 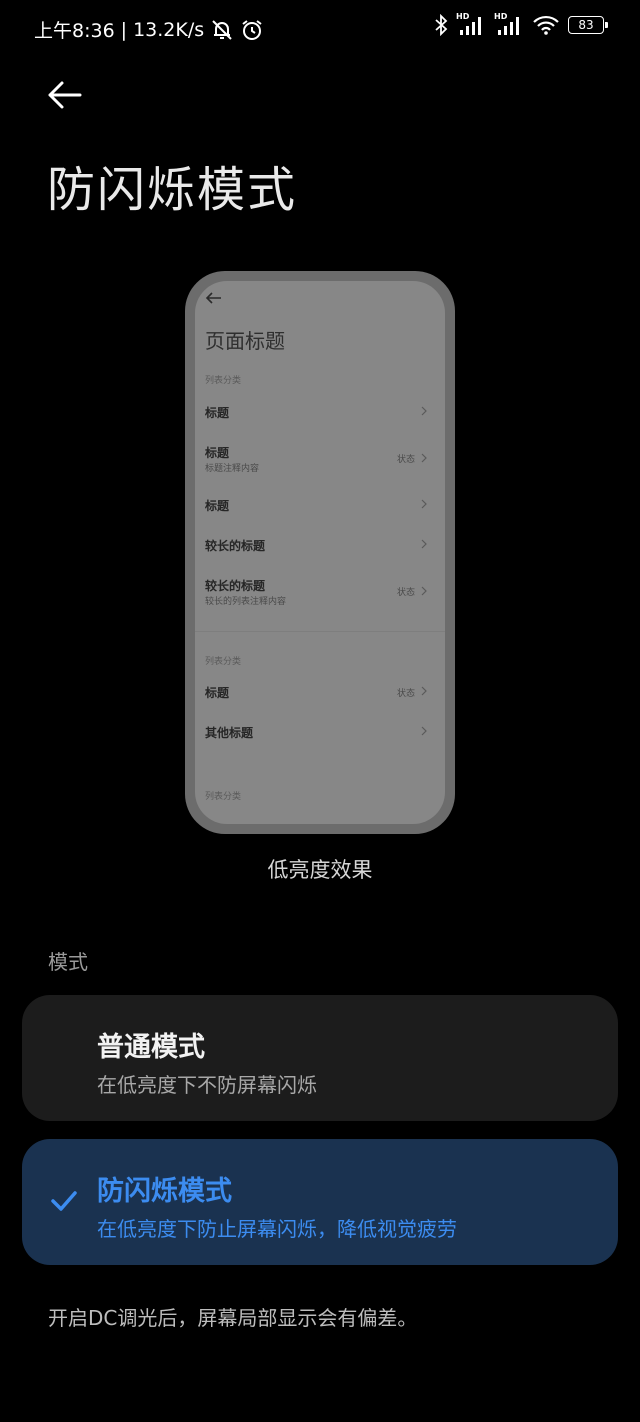 What do you see at coordinates (74, 31) in the screenshot?
I see `status-time: 上午8:36` at bounding box center [74, 31].